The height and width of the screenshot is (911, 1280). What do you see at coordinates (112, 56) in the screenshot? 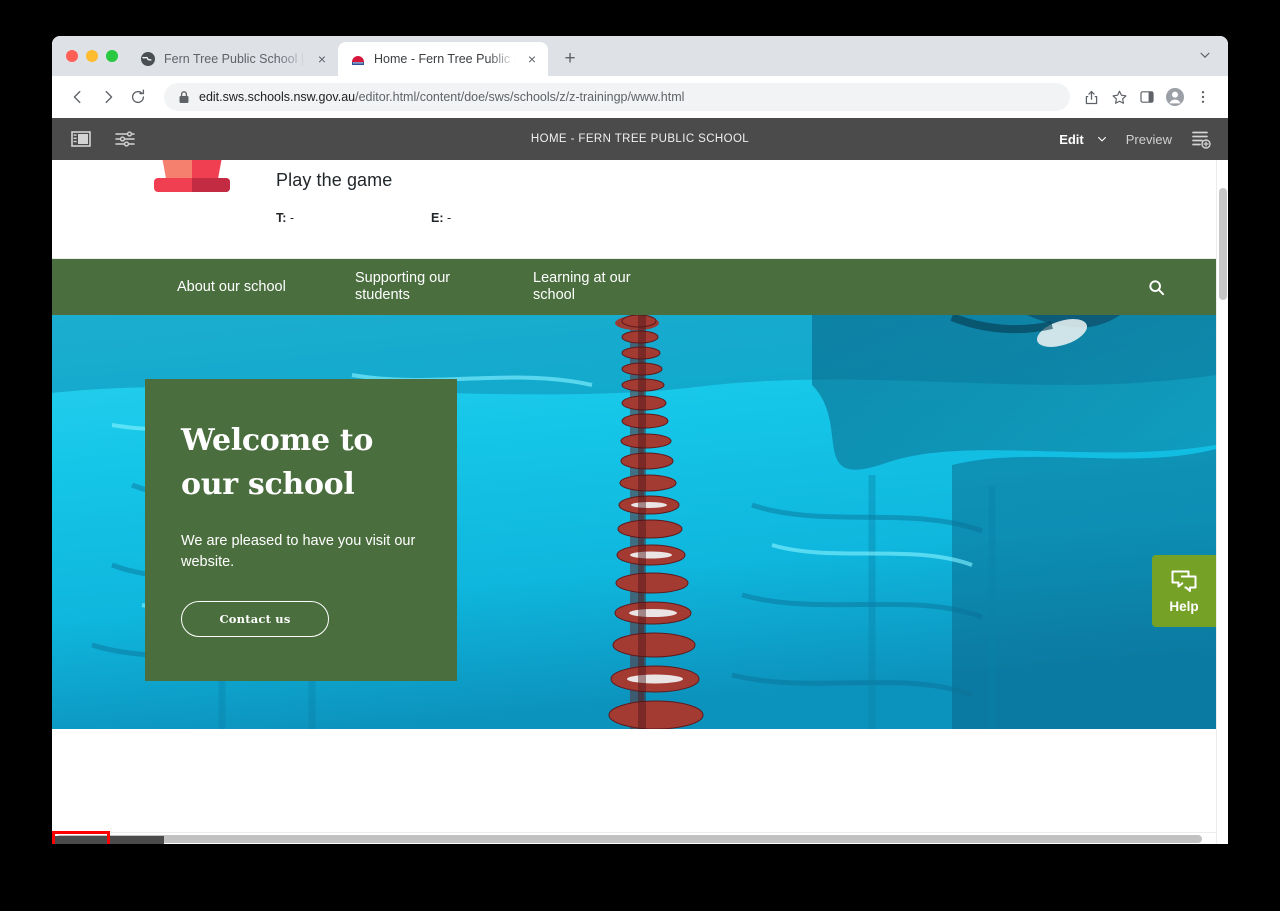
I see `window-maximize-button` at bounding box center [112, 56].